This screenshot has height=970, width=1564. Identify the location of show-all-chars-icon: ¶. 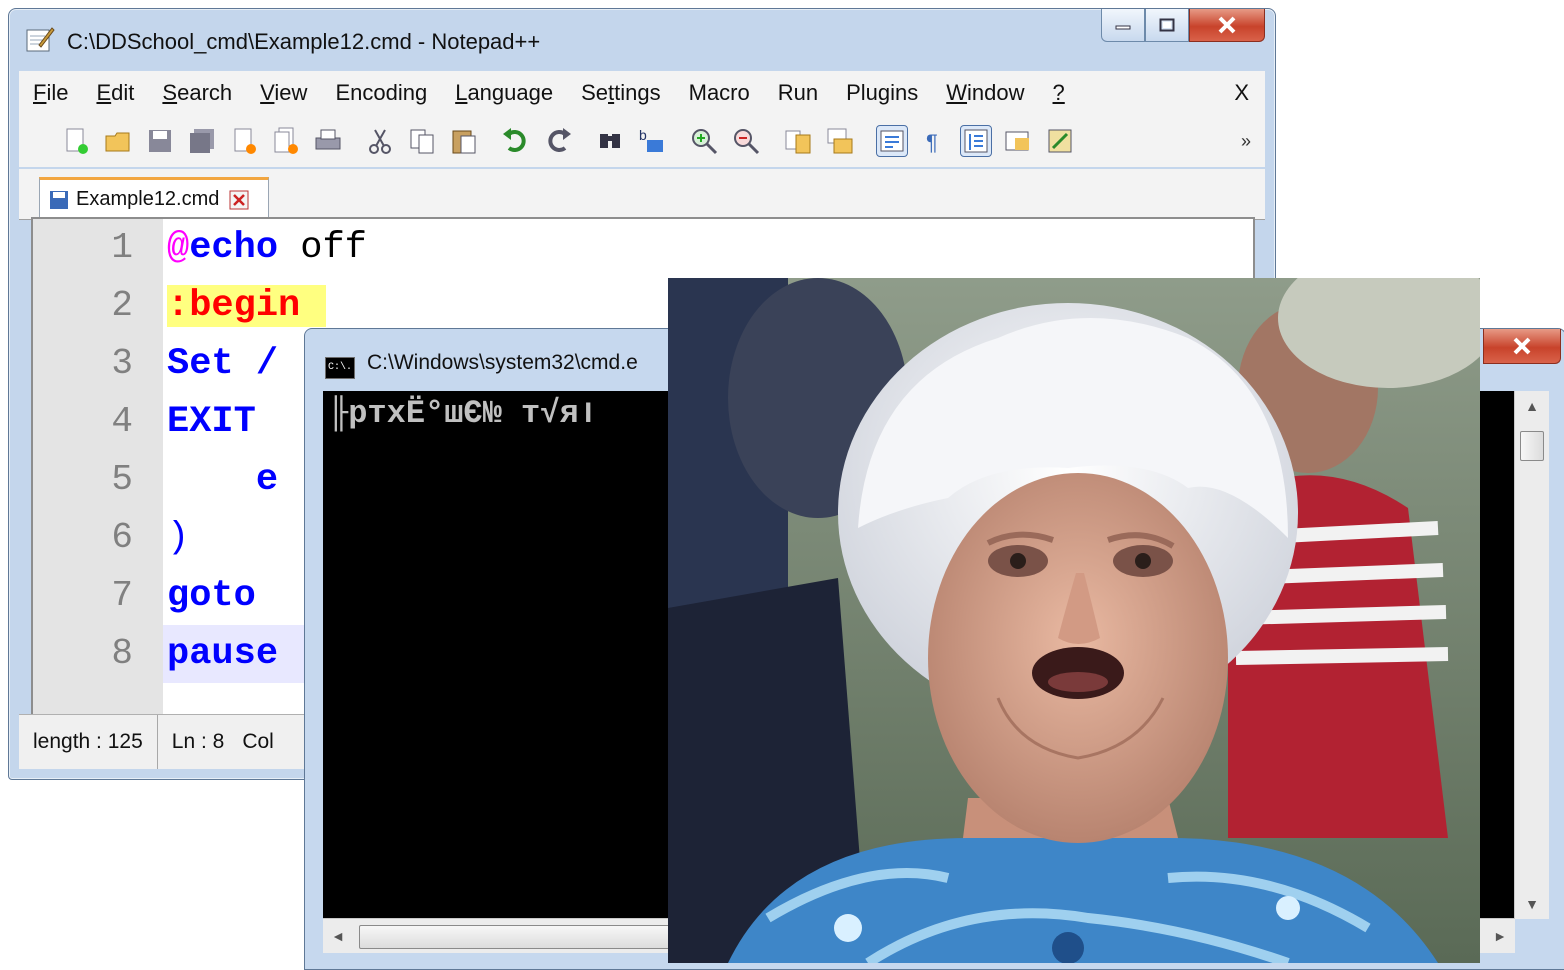
(934, 141).